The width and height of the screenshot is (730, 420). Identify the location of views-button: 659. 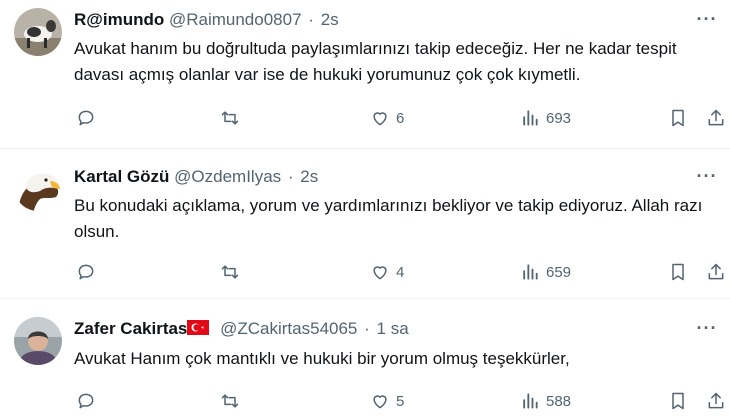
(545, 272).